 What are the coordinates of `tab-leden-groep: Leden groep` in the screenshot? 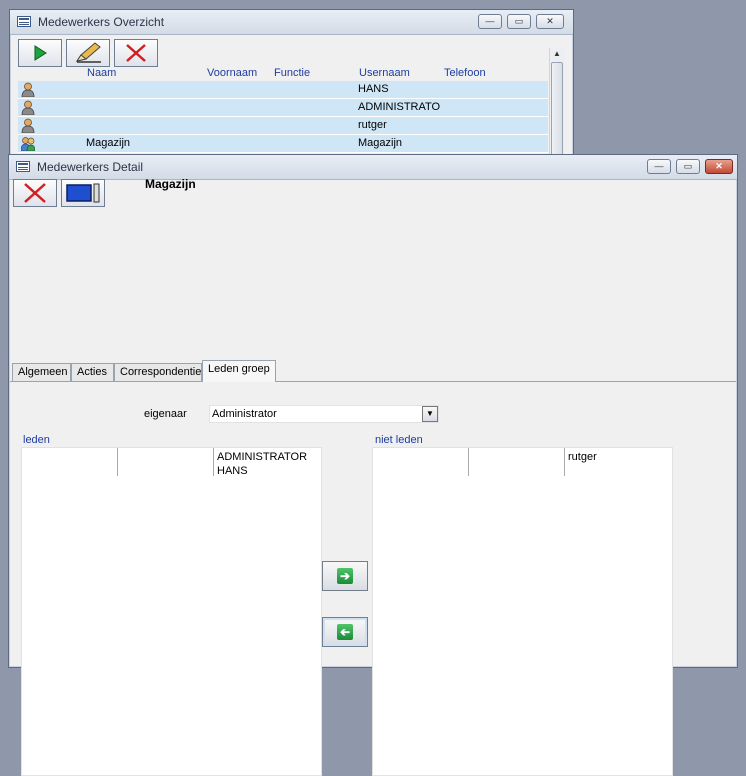 It's located at (239, 371).